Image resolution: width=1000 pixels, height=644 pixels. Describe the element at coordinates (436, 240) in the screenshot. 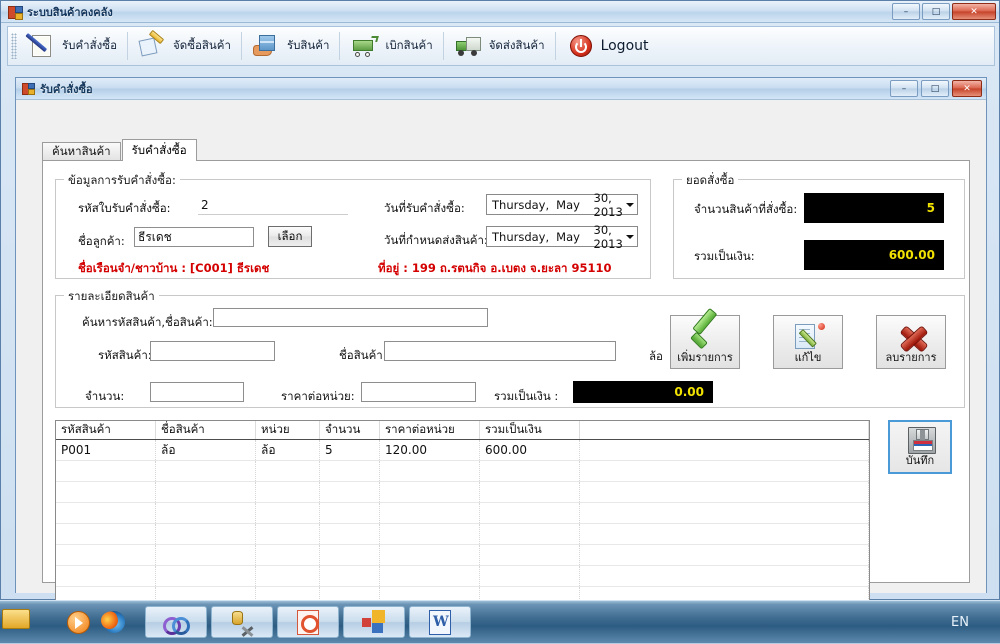

I see `due-date-label: วันที่กำหนดส่งสินค้า:` at that location.